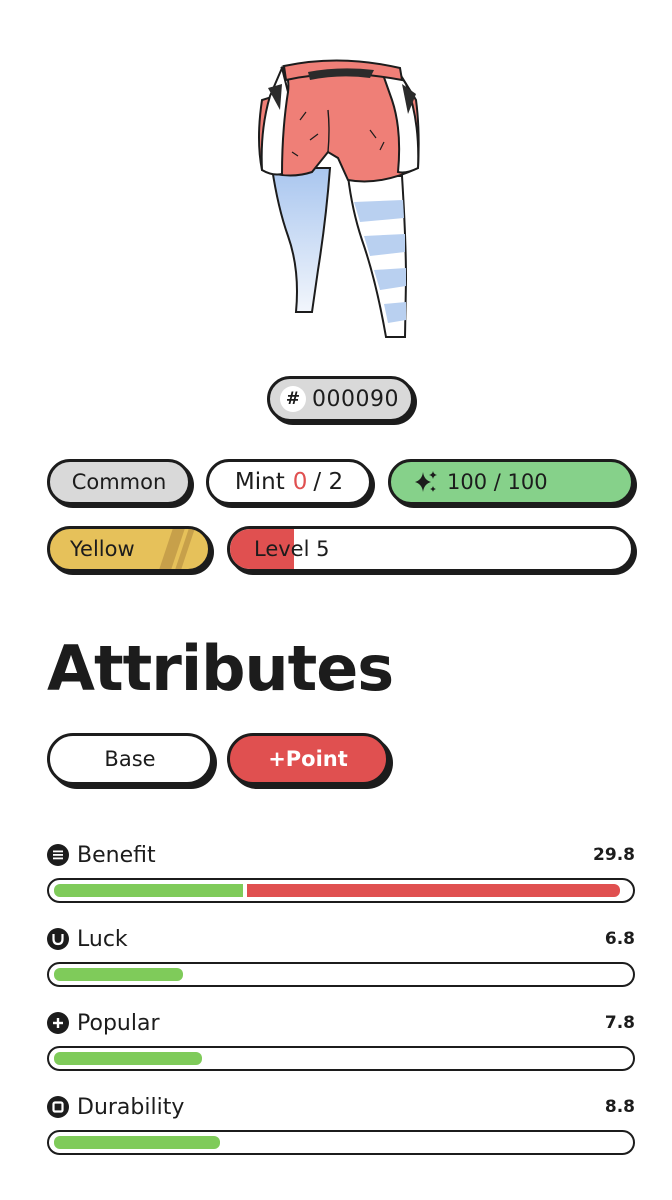 The height and width of the screenshot is (1200, 672). I want to click on stat-value: 7.8, so click(619, 1023).